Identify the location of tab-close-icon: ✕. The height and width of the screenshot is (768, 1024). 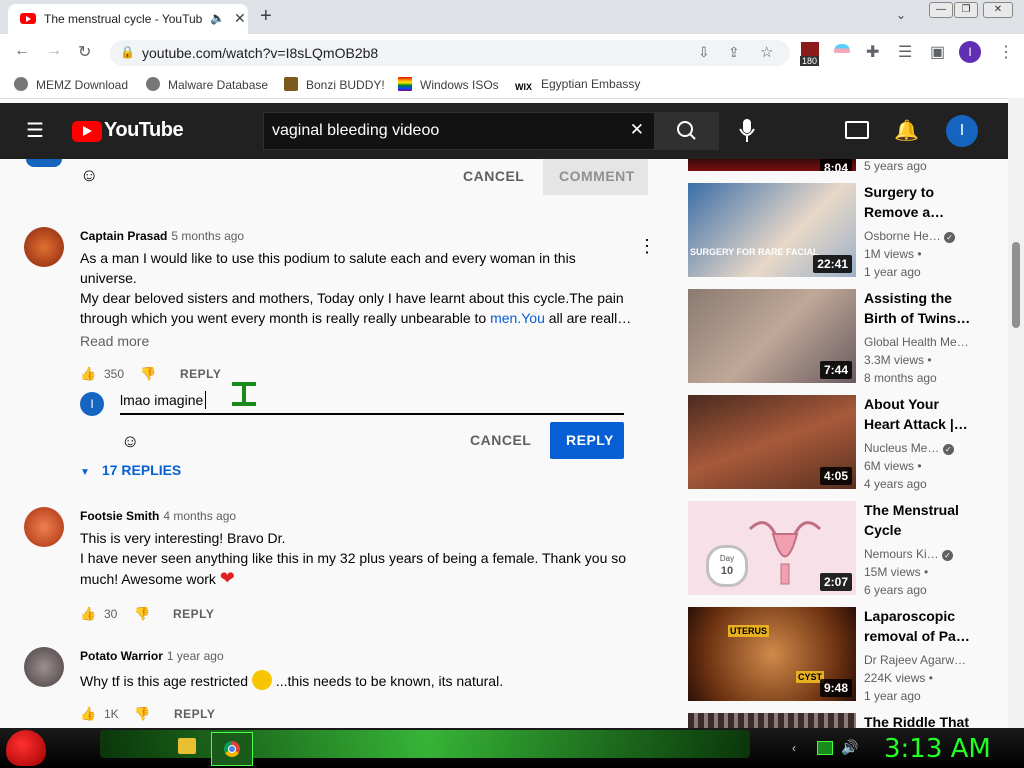
(240, 18).